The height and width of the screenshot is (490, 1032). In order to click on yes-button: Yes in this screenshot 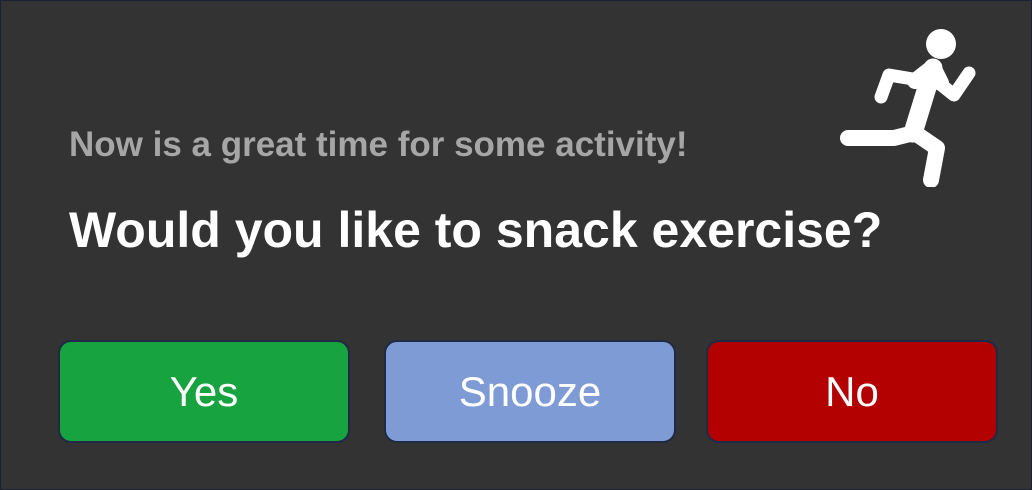, I will do `click(204, 391)`.